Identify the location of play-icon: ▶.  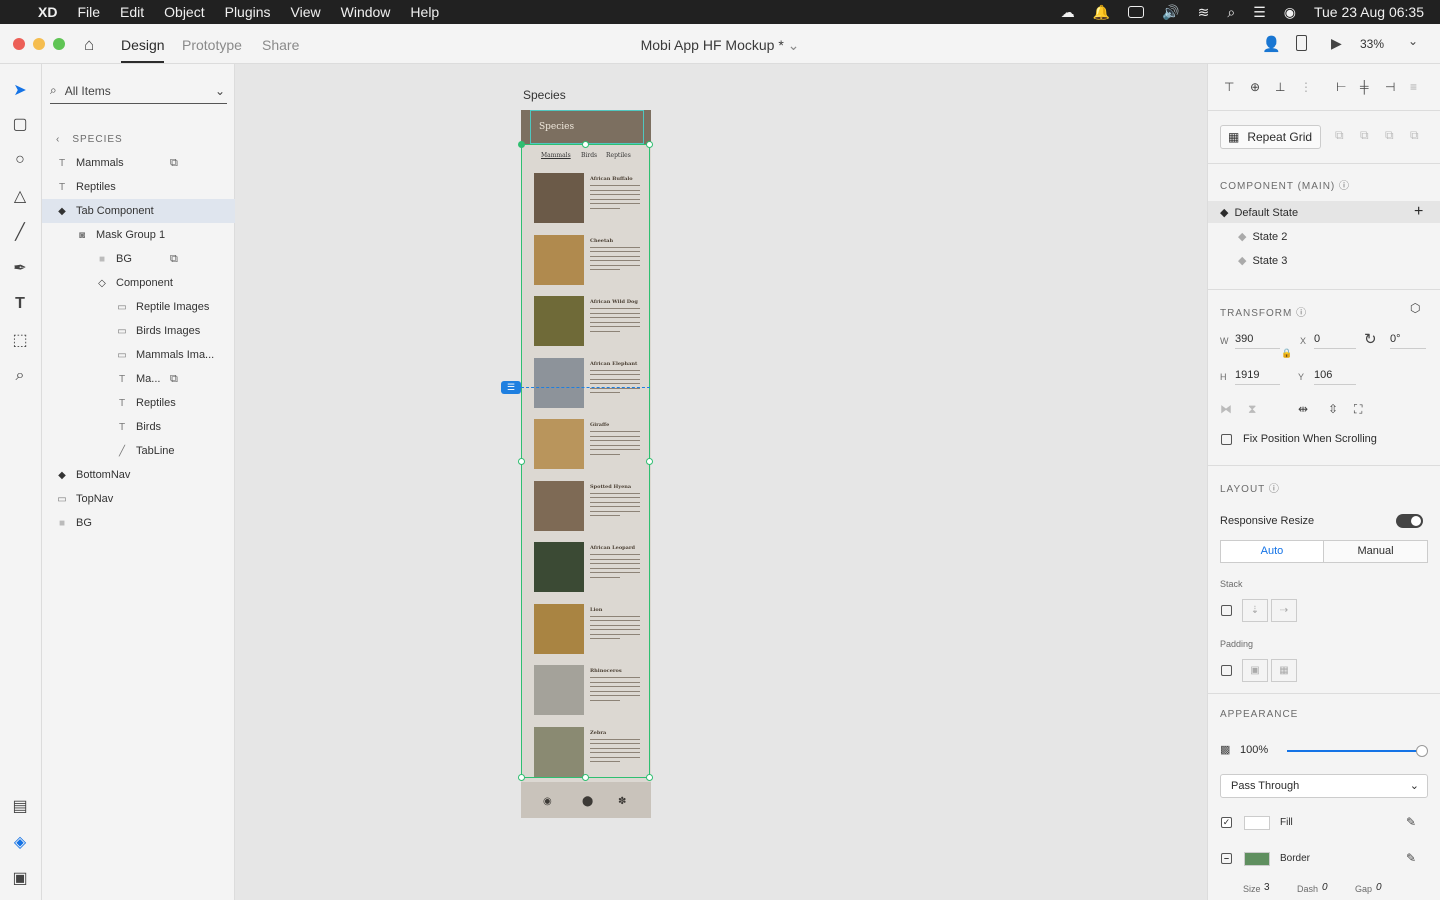
(1336, 43).